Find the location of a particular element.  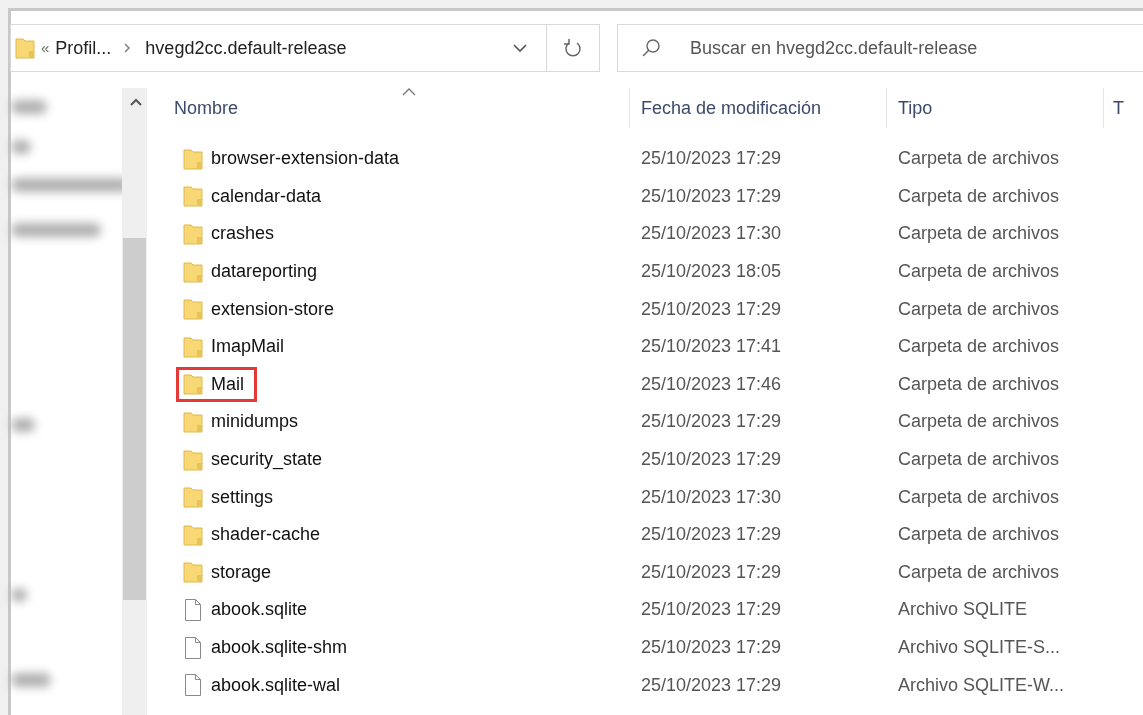

file-name: shader-cache is located at coordinates (266, 535).